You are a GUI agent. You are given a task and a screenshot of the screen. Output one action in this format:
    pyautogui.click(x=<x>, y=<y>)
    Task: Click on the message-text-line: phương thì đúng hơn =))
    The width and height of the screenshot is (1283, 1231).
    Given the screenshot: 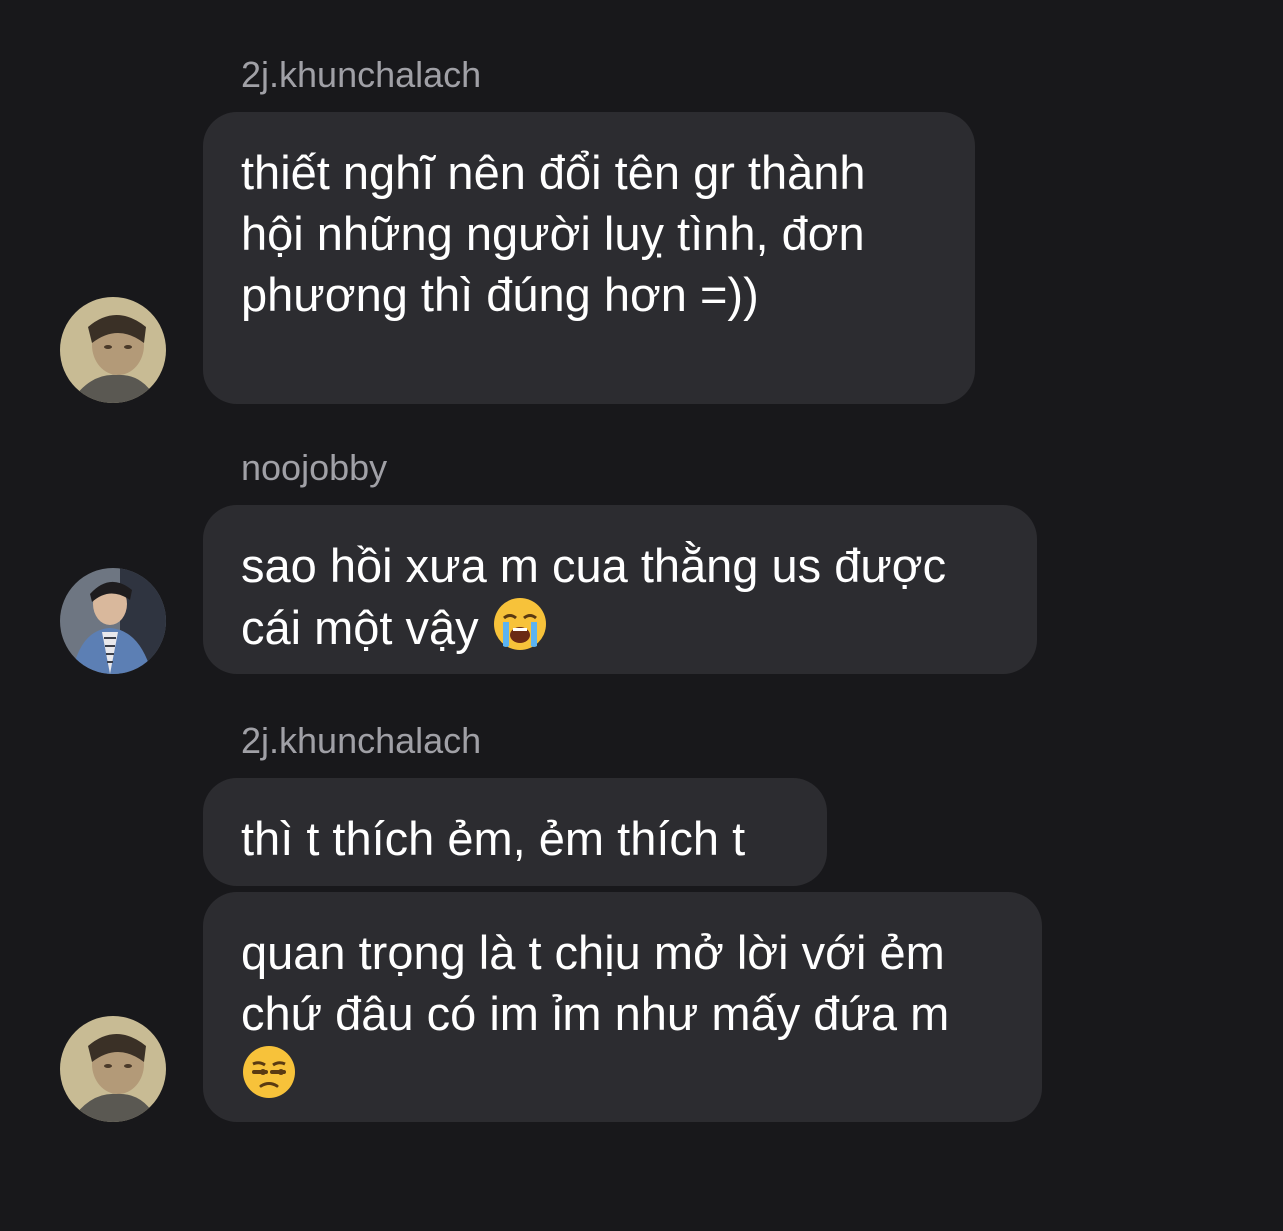 What is the action you would take?
    pyautogui.click(x=500, y=294)
    